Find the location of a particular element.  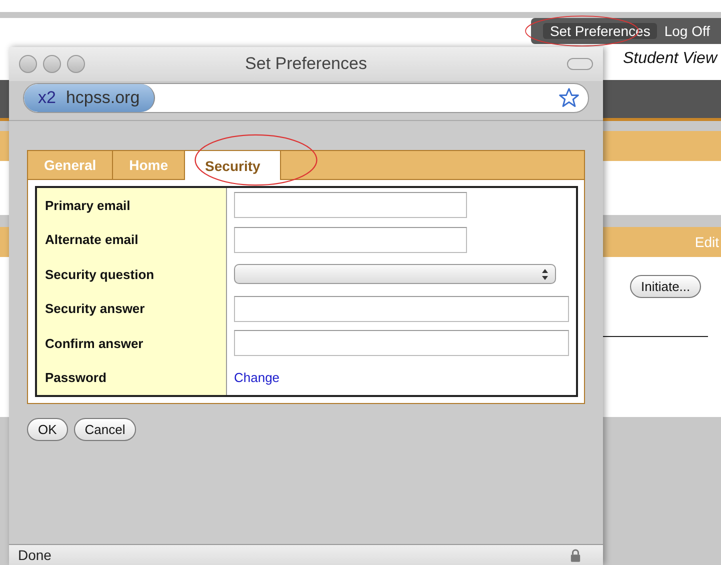

view-label: Student View is located at coordinates (670, 58).